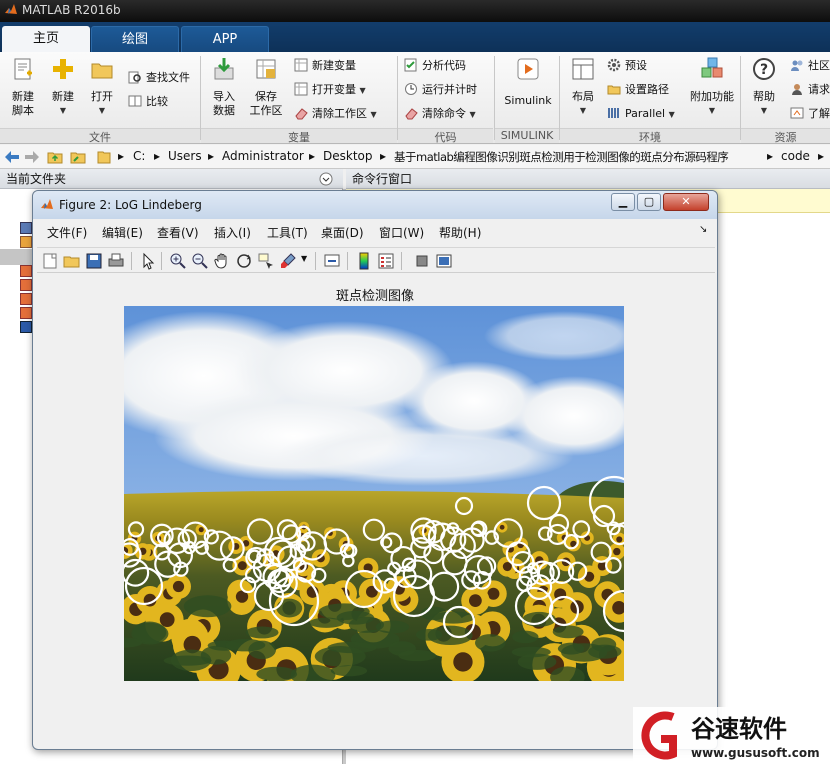  I want to click on preferences-label: 预设, so click(636, 65).